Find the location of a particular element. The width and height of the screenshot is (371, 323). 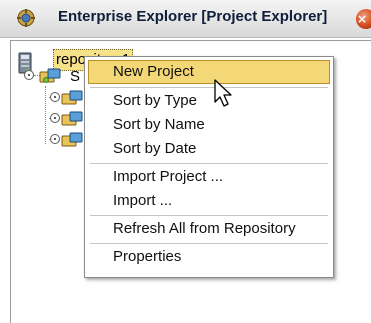

tree-node-label: S is located at coordinates (75, 76).